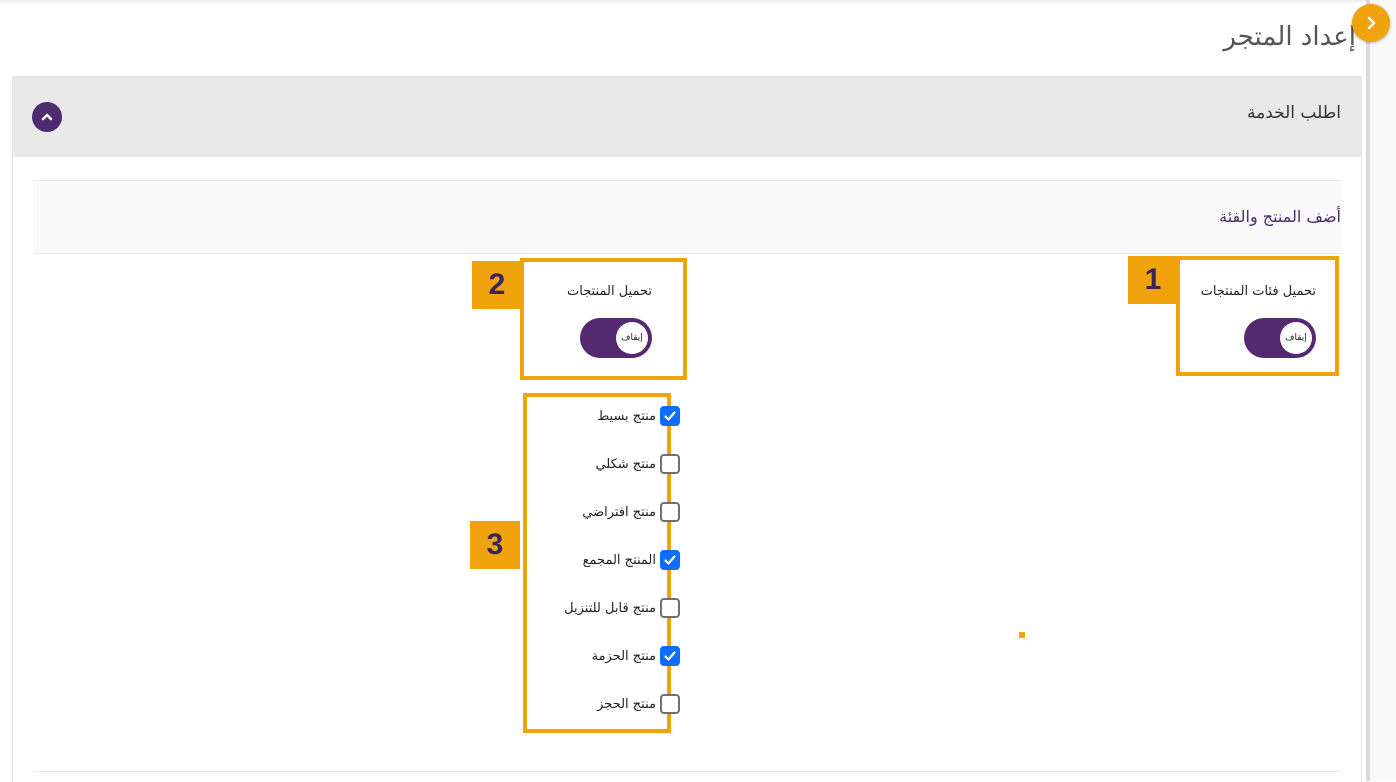 The width and height of the screenshot is (1396, 782). I want to click on top-shadow, so click(698, 2).